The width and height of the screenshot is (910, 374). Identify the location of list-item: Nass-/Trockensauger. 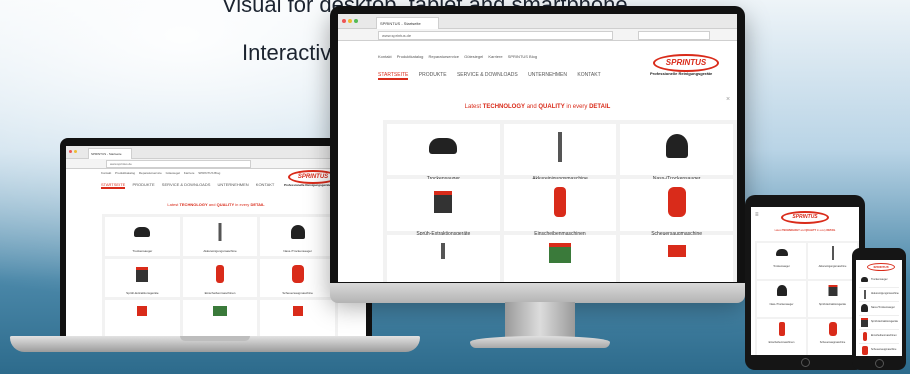
(879, 309).